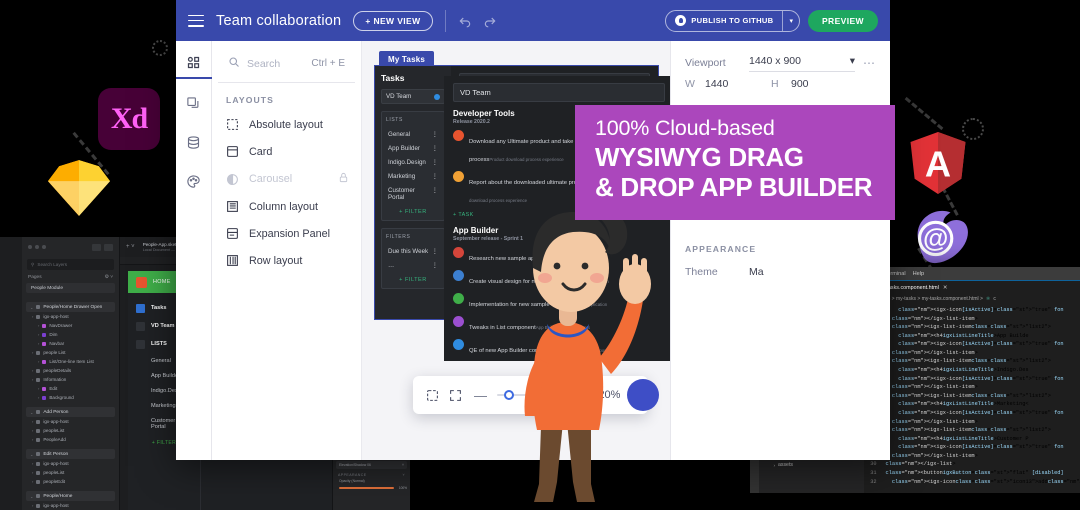 The width and height of the screenshot is (1080, 510). I want to click on menu-help: Help, so click(919, 274).